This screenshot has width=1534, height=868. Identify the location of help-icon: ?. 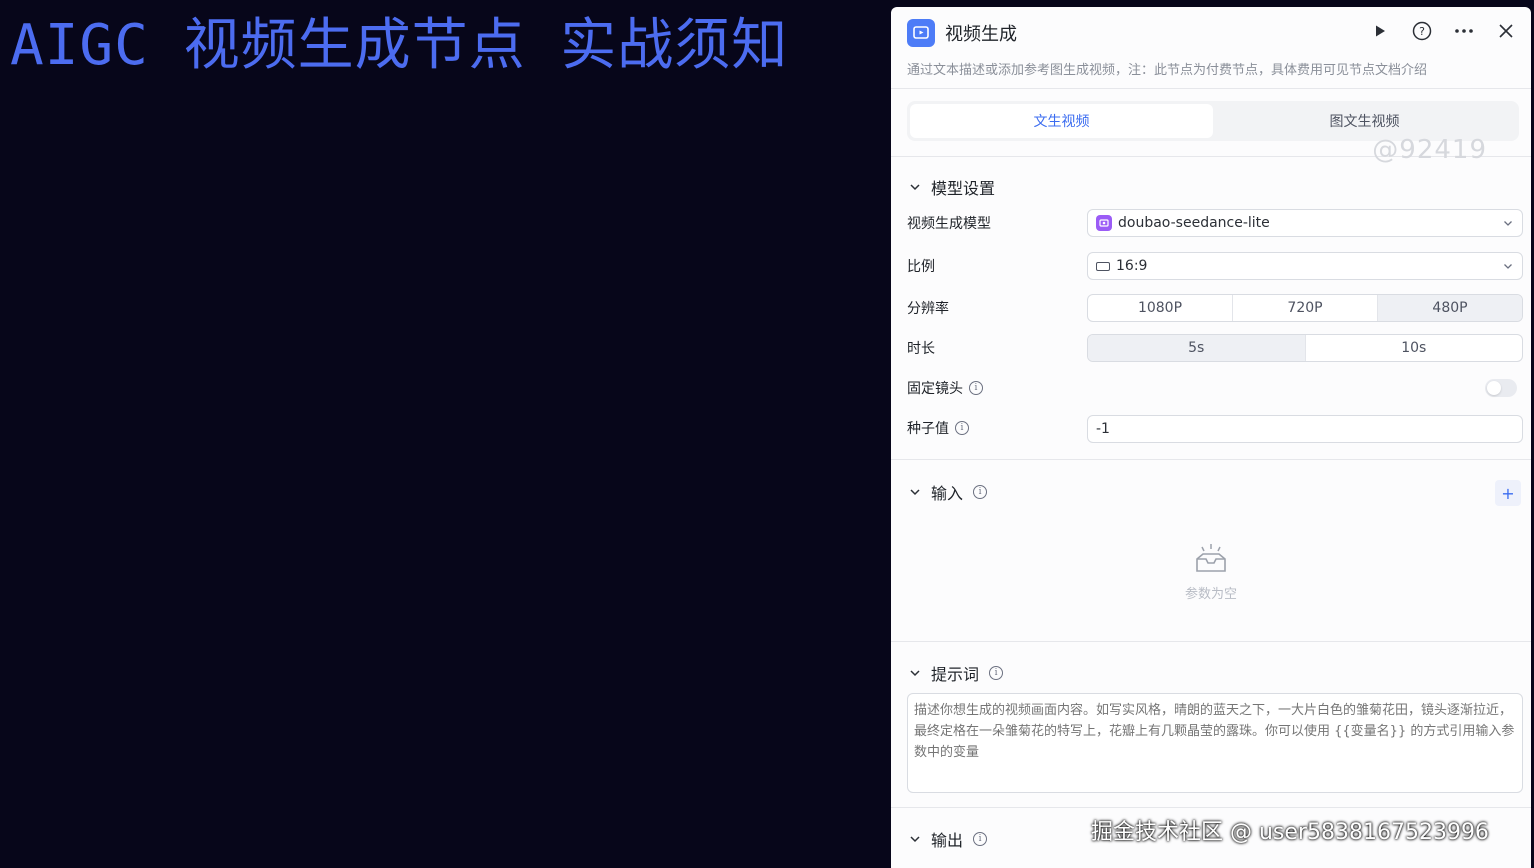
(1422, 31).